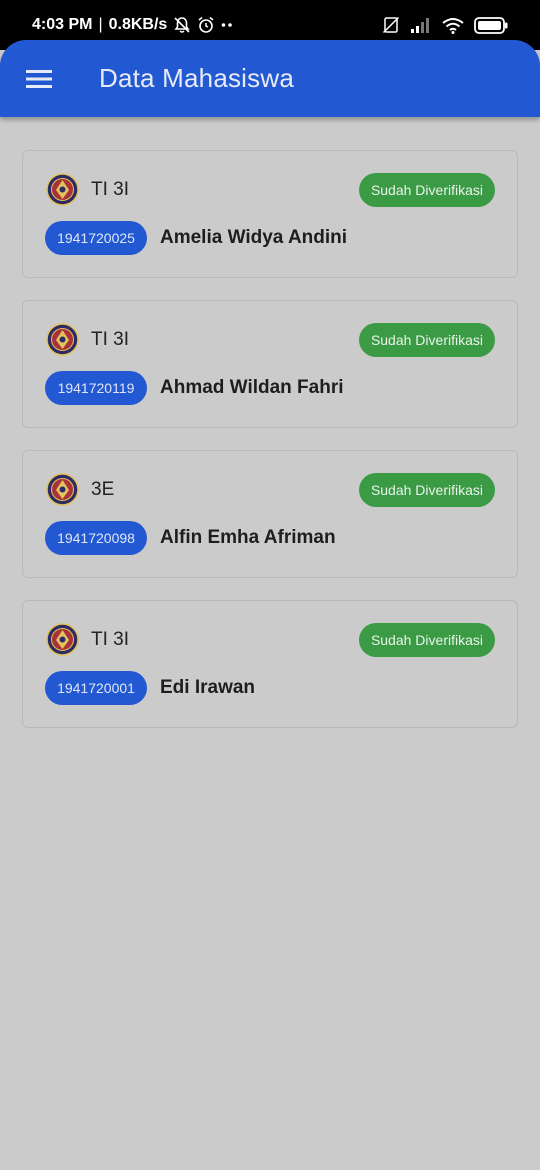  What do you see at coordinates (39, 79) in the screenshot?
I see `hamburger-menu-icon` at bounding box center [39, 79].